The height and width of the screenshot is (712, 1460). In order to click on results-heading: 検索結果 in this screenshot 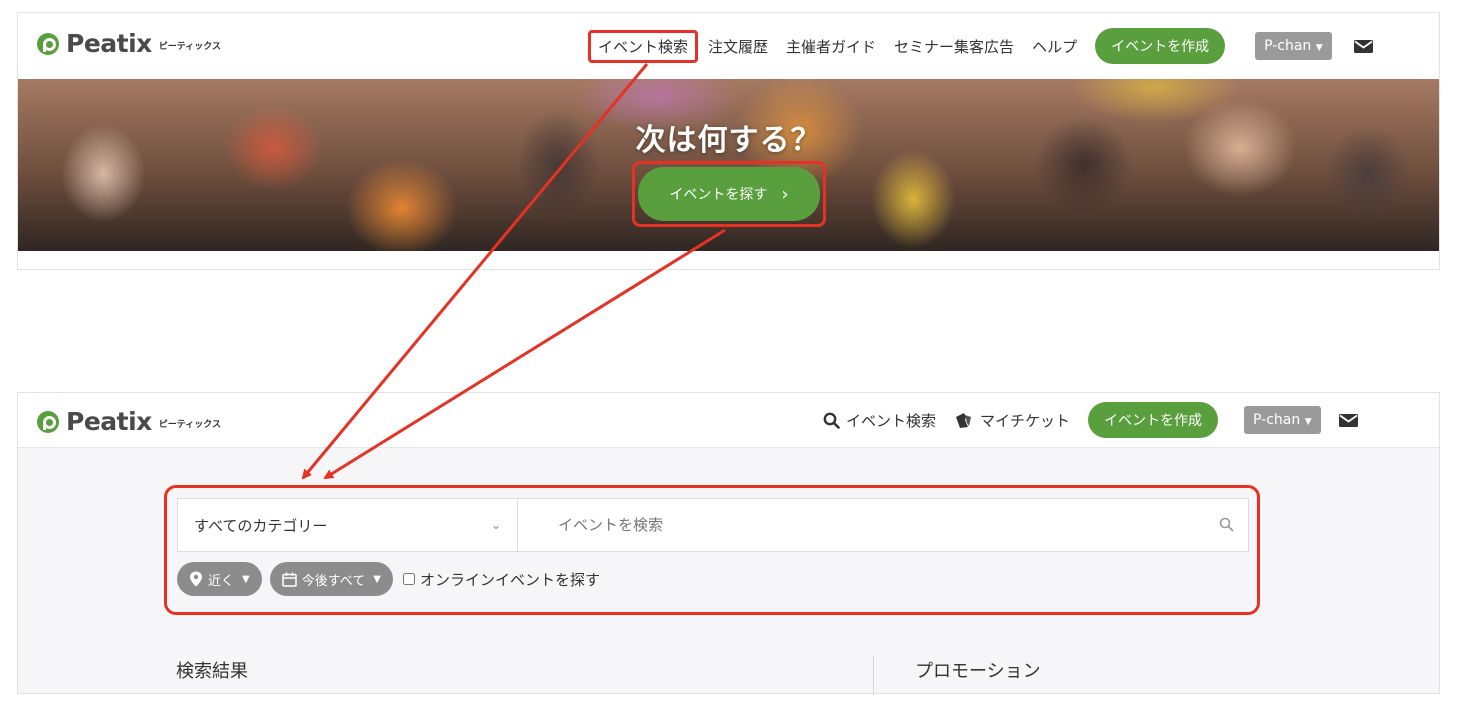, I will do `click(212, 671)`.